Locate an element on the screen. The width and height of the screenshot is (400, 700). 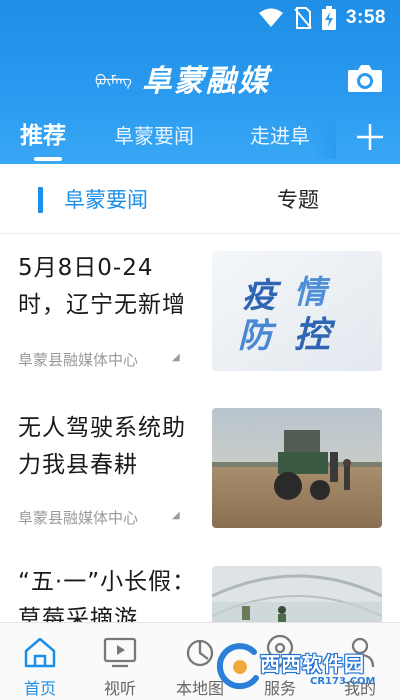
tab-fumeng-news: 阜蒙要闻 is located at coordinates (154, 138).